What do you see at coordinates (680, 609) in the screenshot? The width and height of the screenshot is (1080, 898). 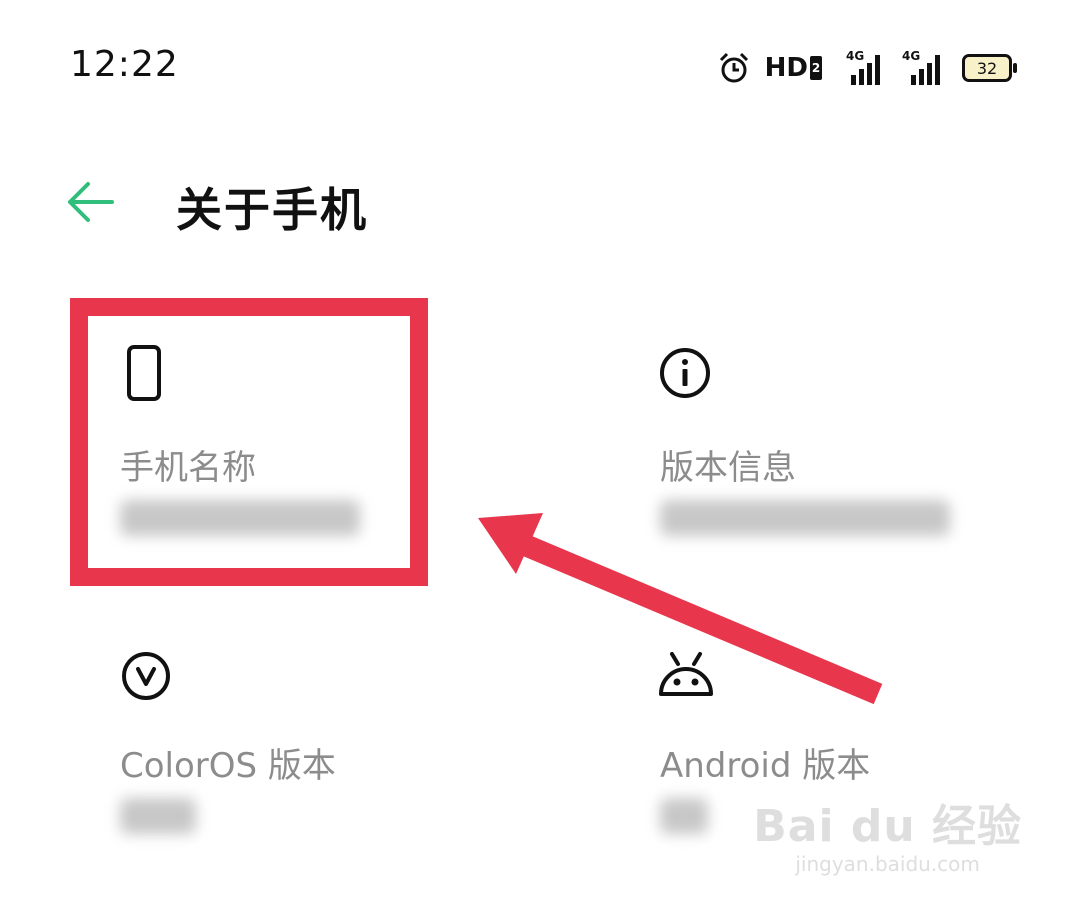 I see `annotation-arrow-icon` at bounding box center [680, 609].